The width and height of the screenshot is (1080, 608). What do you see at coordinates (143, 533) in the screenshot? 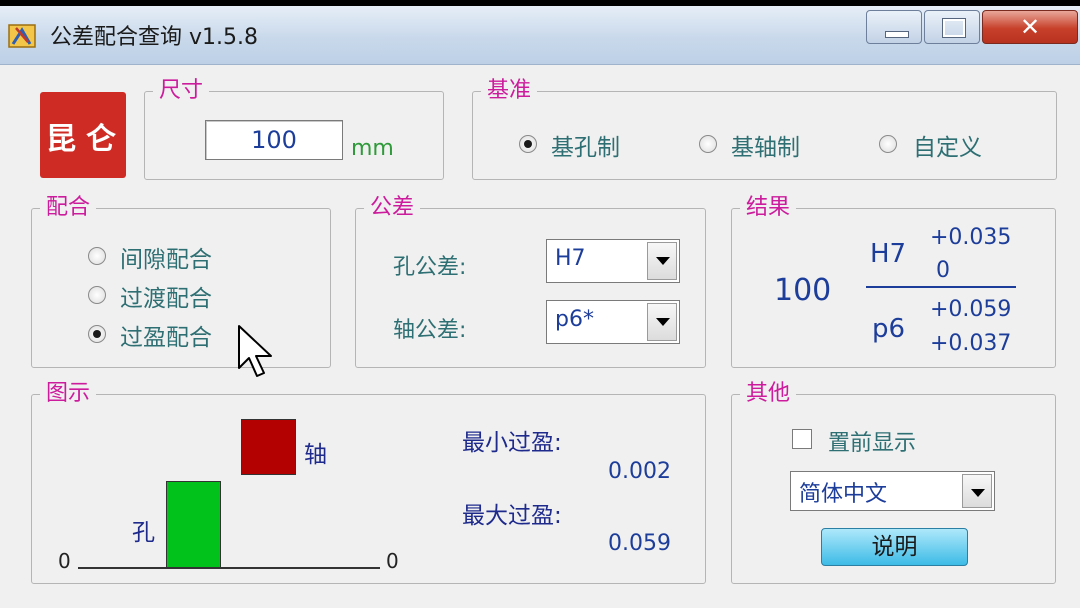
I see `hole-label: 孔` at bounding box center [143, 533].